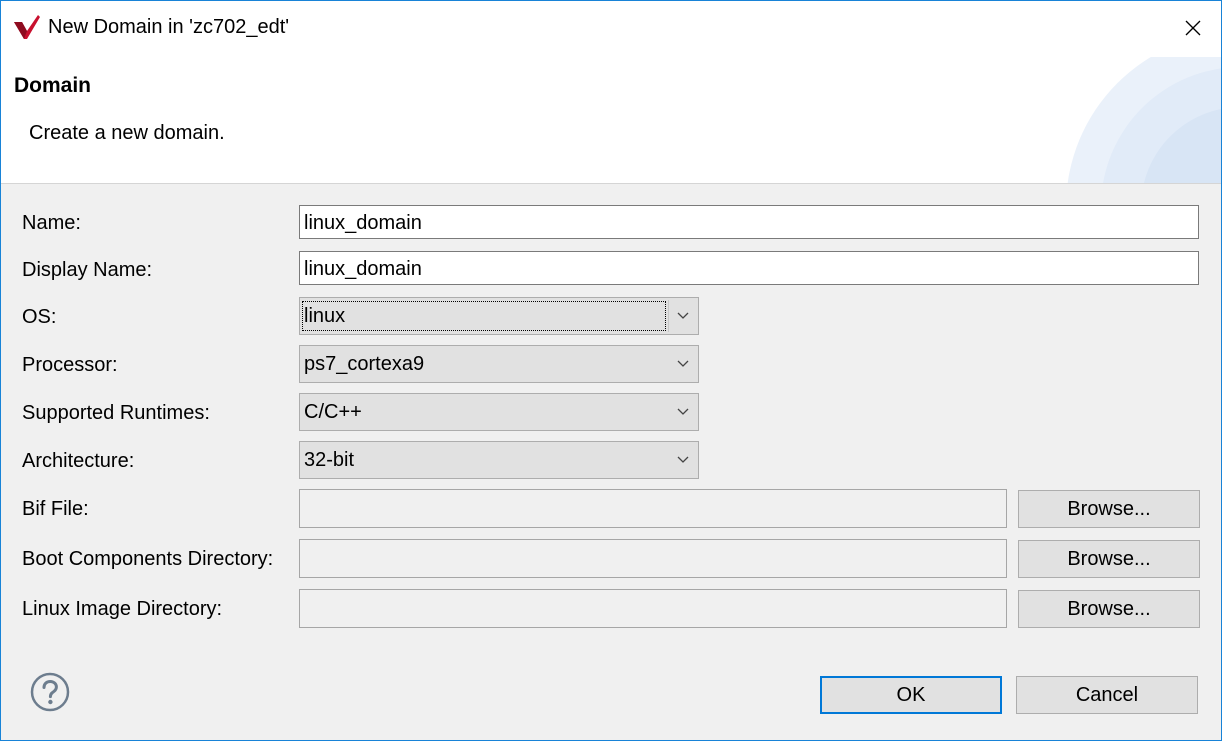 The width and height of the screenshot is (1222, 741). What do you see at coordinates (127, 133) in the screenshot?
I see `header-description: Create a new domain.` at bounding box center [127, 133].